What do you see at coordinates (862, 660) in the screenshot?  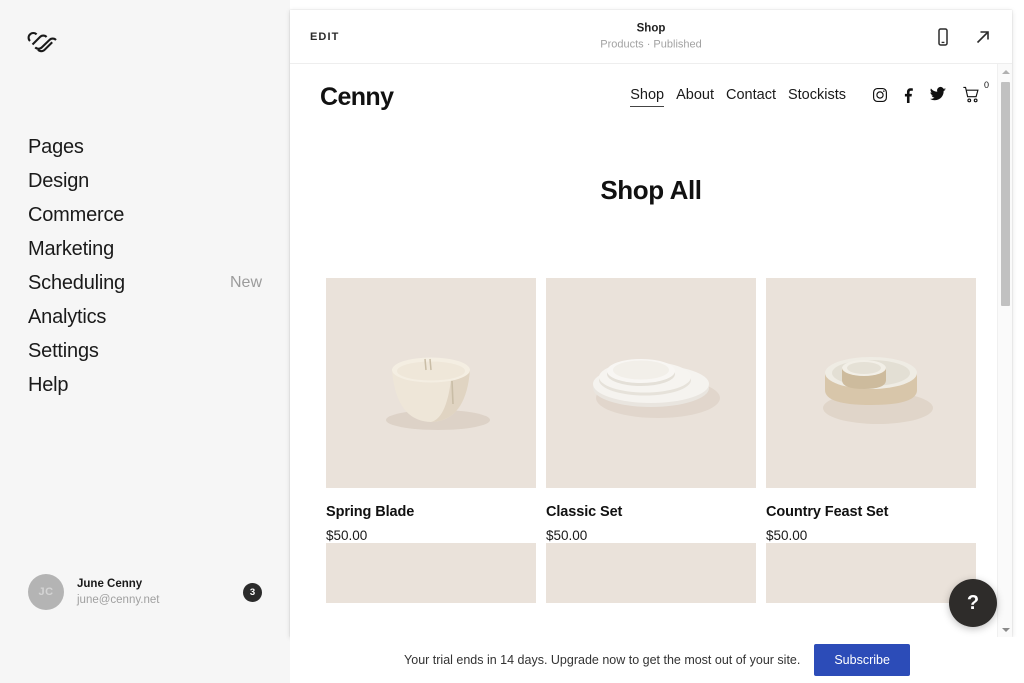 I see `subscribe-button: Subscribe` at bounding box center [862, 660].